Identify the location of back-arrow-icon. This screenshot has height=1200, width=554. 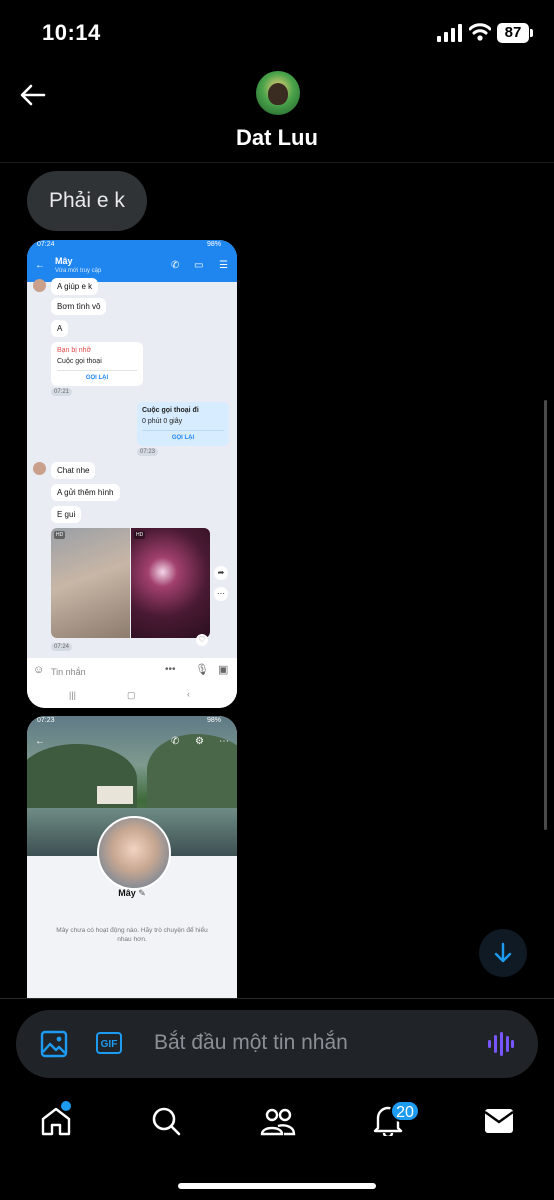
(33, 95).